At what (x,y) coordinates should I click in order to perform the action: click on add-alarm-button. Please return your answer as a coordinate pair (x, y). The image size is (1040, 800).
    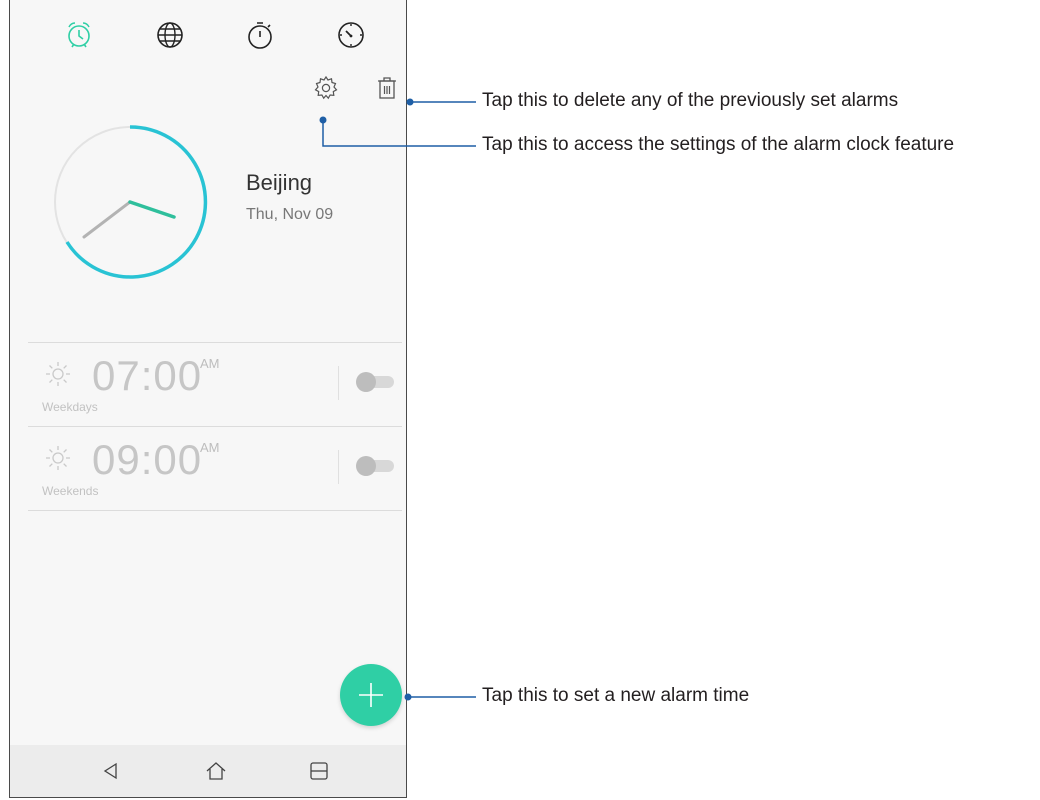
    Looking at the image, I should click on (371, 695).